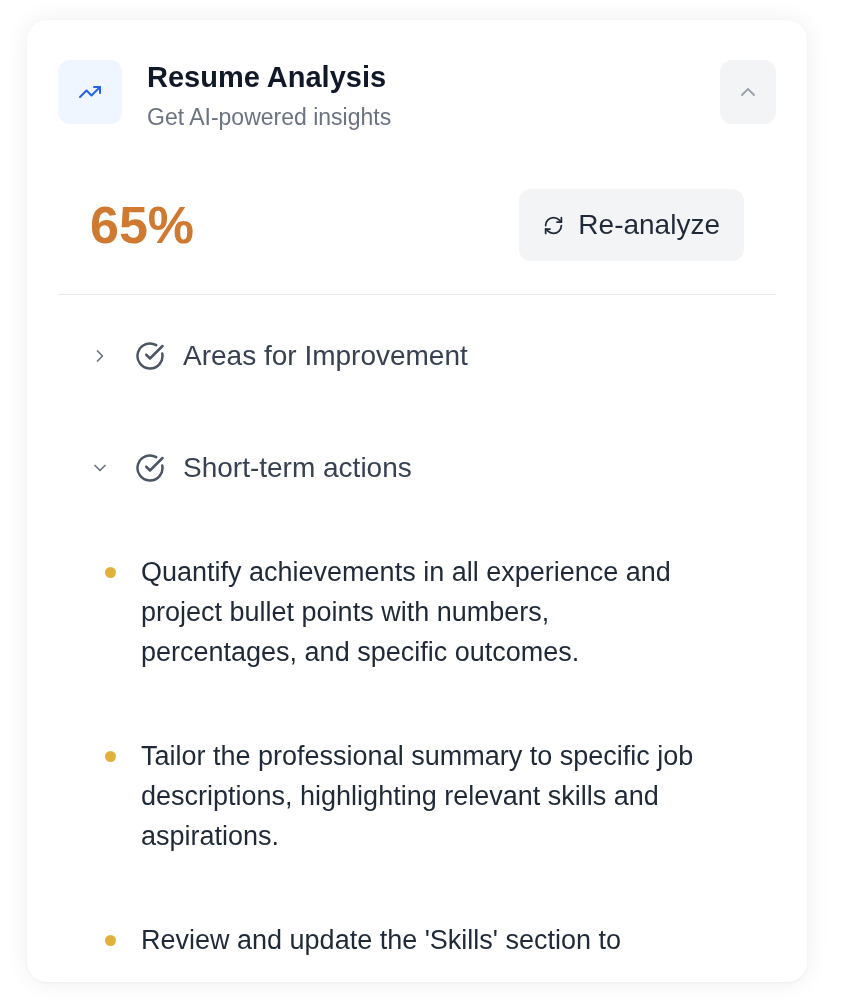 The height and width of the screenshot is (1008, 844). Describe the element at coordinates (142, 225) in the screenshot. I see `score-value: 65%` at that location.